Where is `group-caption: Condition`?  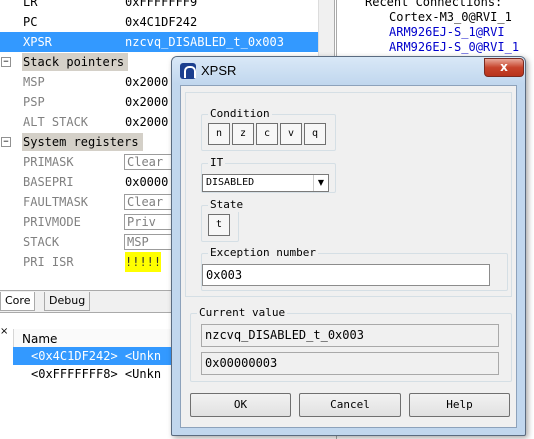
group-caption: Condition is located at coordinates (240, 114).